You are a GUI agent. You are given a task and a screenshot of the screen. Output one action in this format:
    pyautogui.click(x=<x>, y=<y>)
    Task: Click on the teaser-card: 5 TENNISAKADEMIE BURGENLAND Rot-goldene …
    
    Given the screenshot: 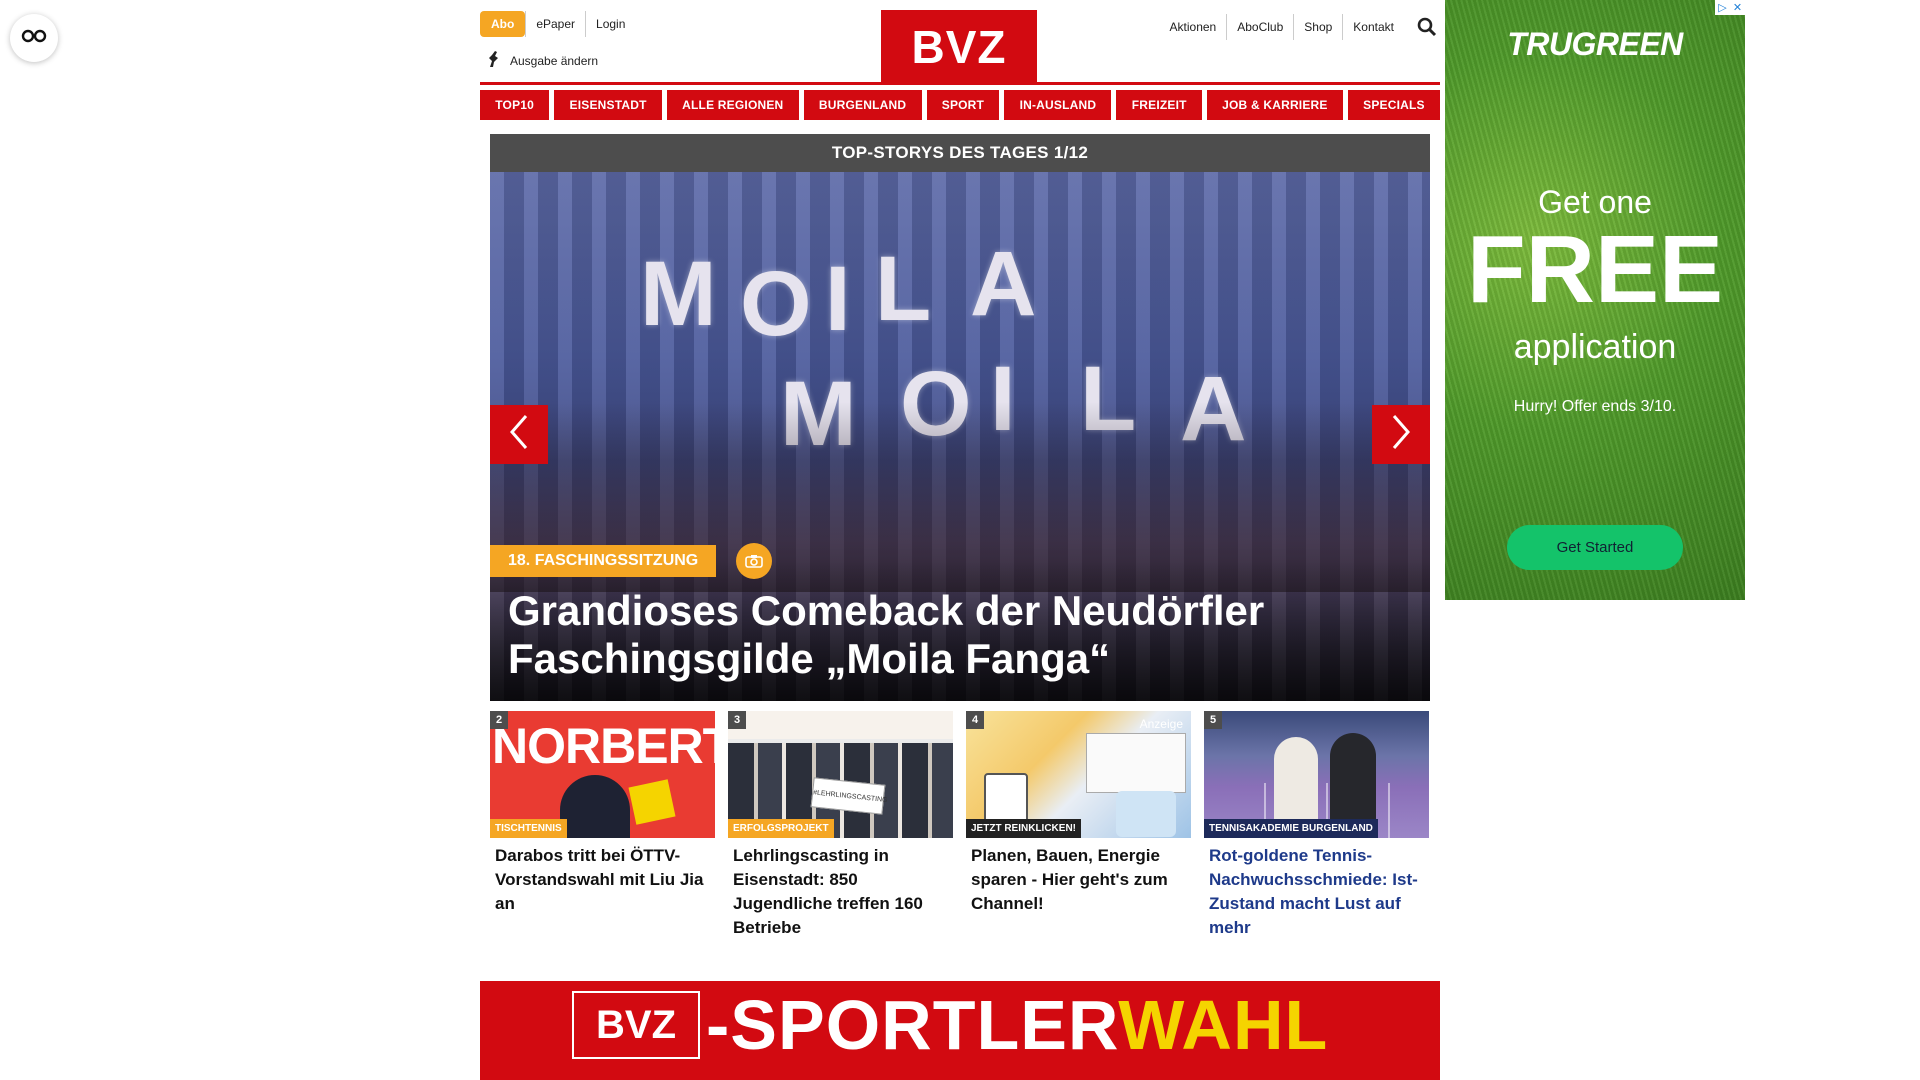 What is the action you would take?
    pyautogui.click(x=1316, y=825)
    